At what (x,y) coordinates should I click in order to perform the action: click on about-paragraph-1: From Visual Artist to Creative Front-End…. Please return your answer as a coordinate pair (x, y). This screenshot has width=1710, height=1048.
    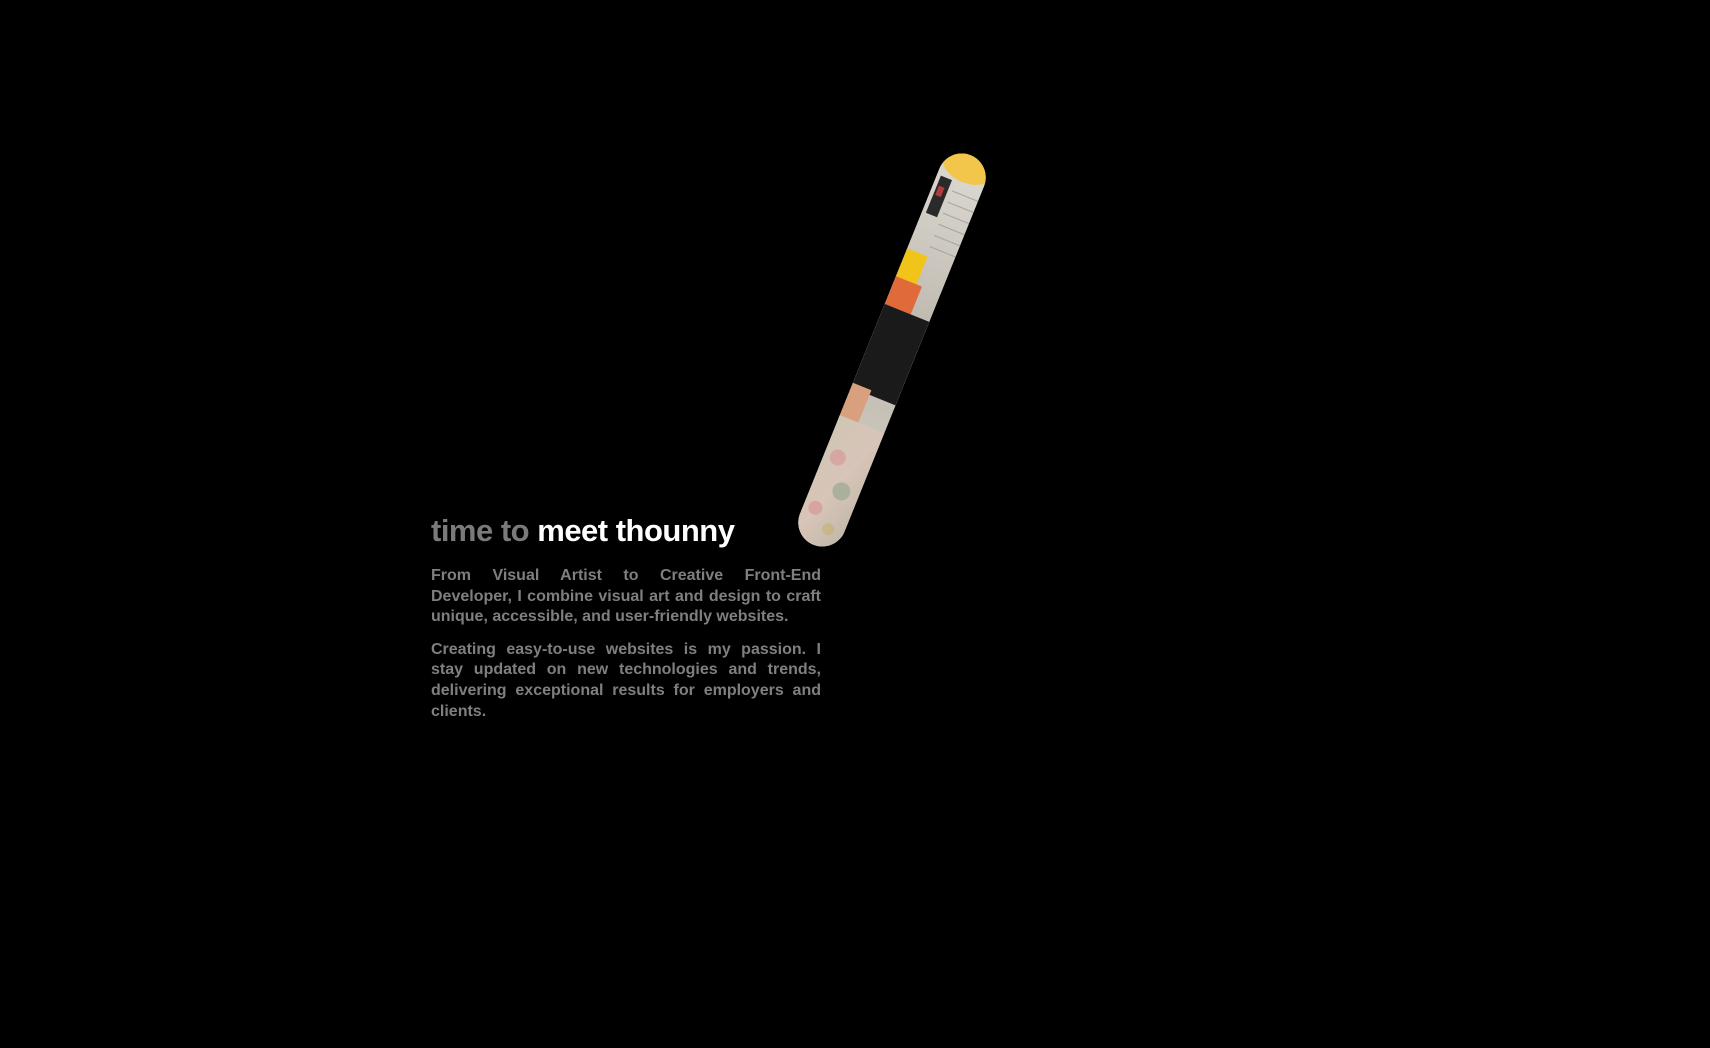
    Looking at the image, I should click on (626, 596).